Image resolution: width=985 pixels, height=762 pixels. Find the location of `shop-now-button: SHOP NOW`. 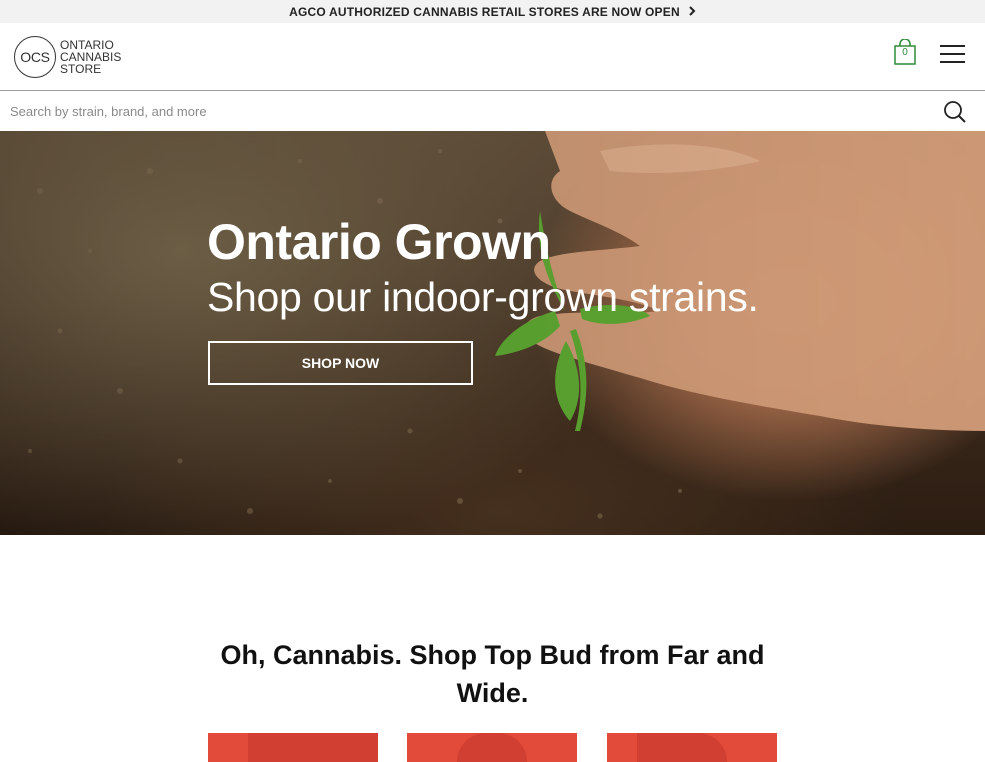

shop-now-button: SHOP NOW is located at coordinates (340, 363).